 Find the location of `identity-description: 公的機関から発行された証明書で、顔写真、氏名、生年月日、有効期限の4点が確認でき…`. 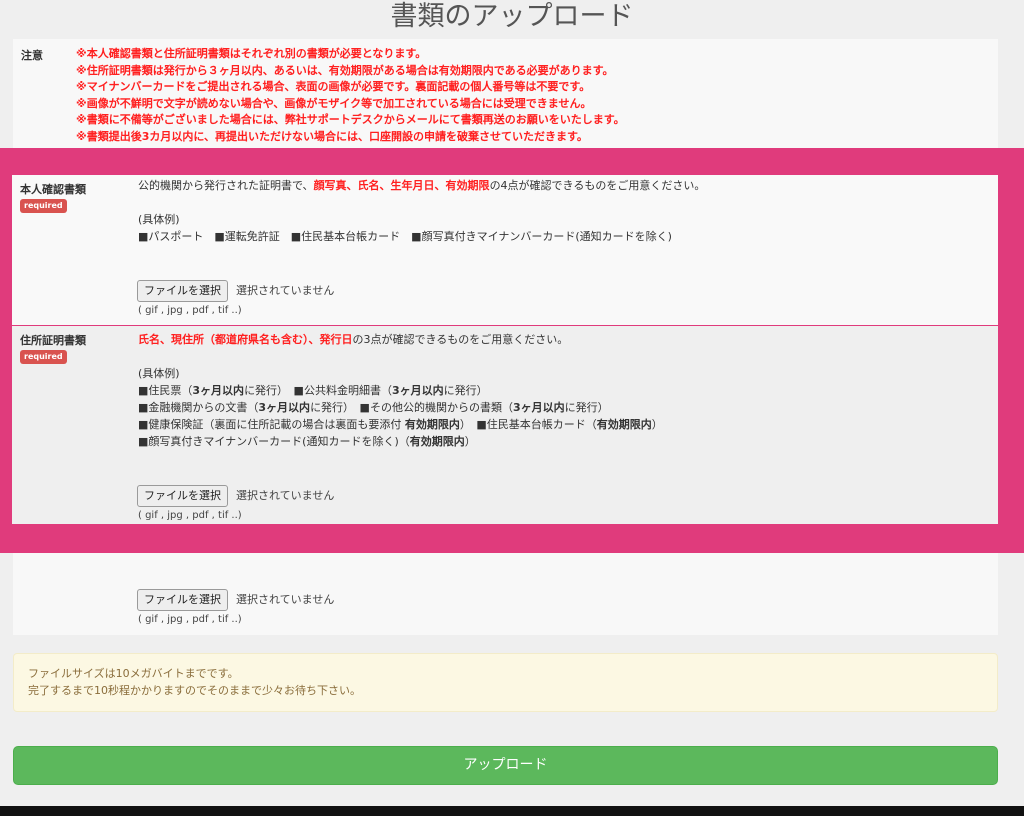

identity-description: 公的機関から発行された証明書で、顔写真、氏名、生年月日、有効期限の4点が確認でき… is located at coordinates (422, 185).